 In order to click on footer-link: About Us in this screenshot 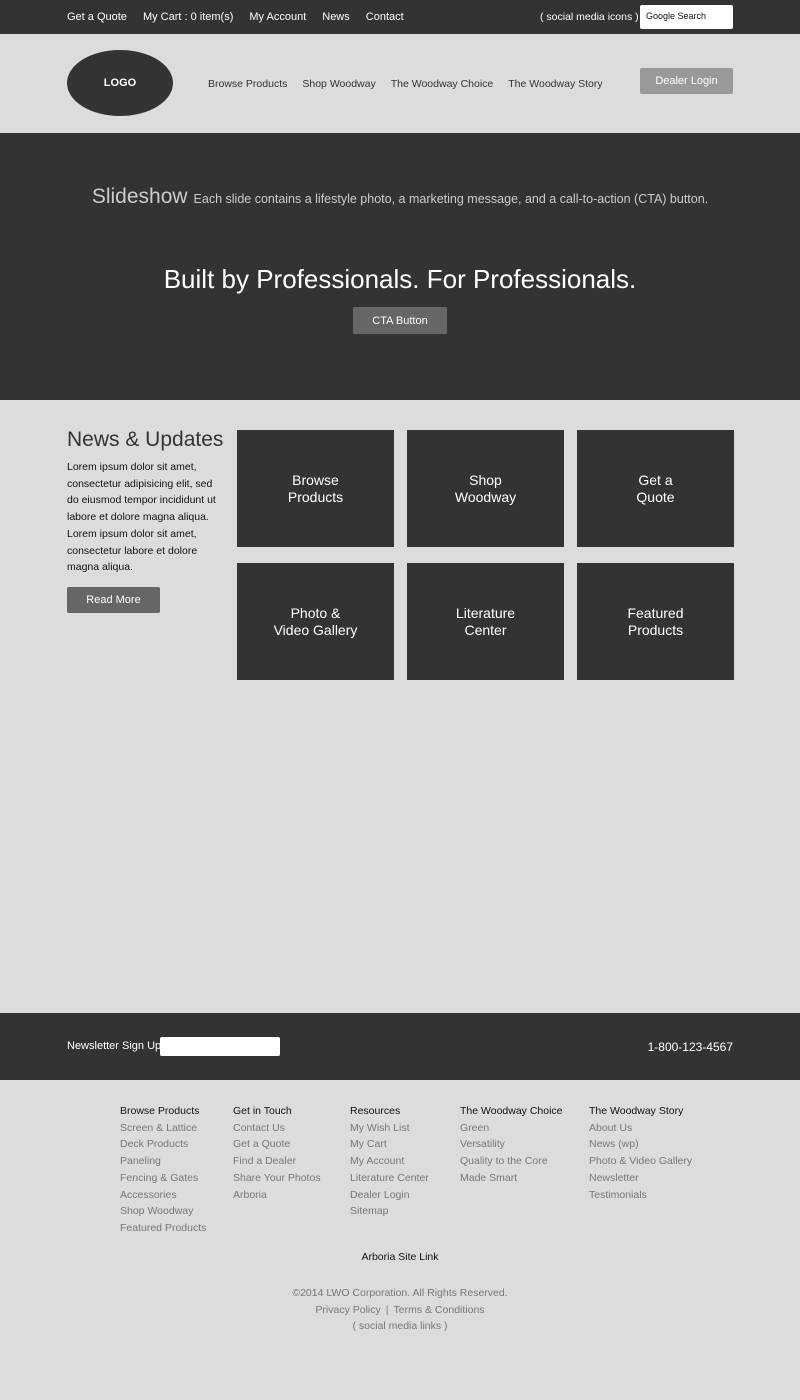, I will do `click(640, 1128)`.